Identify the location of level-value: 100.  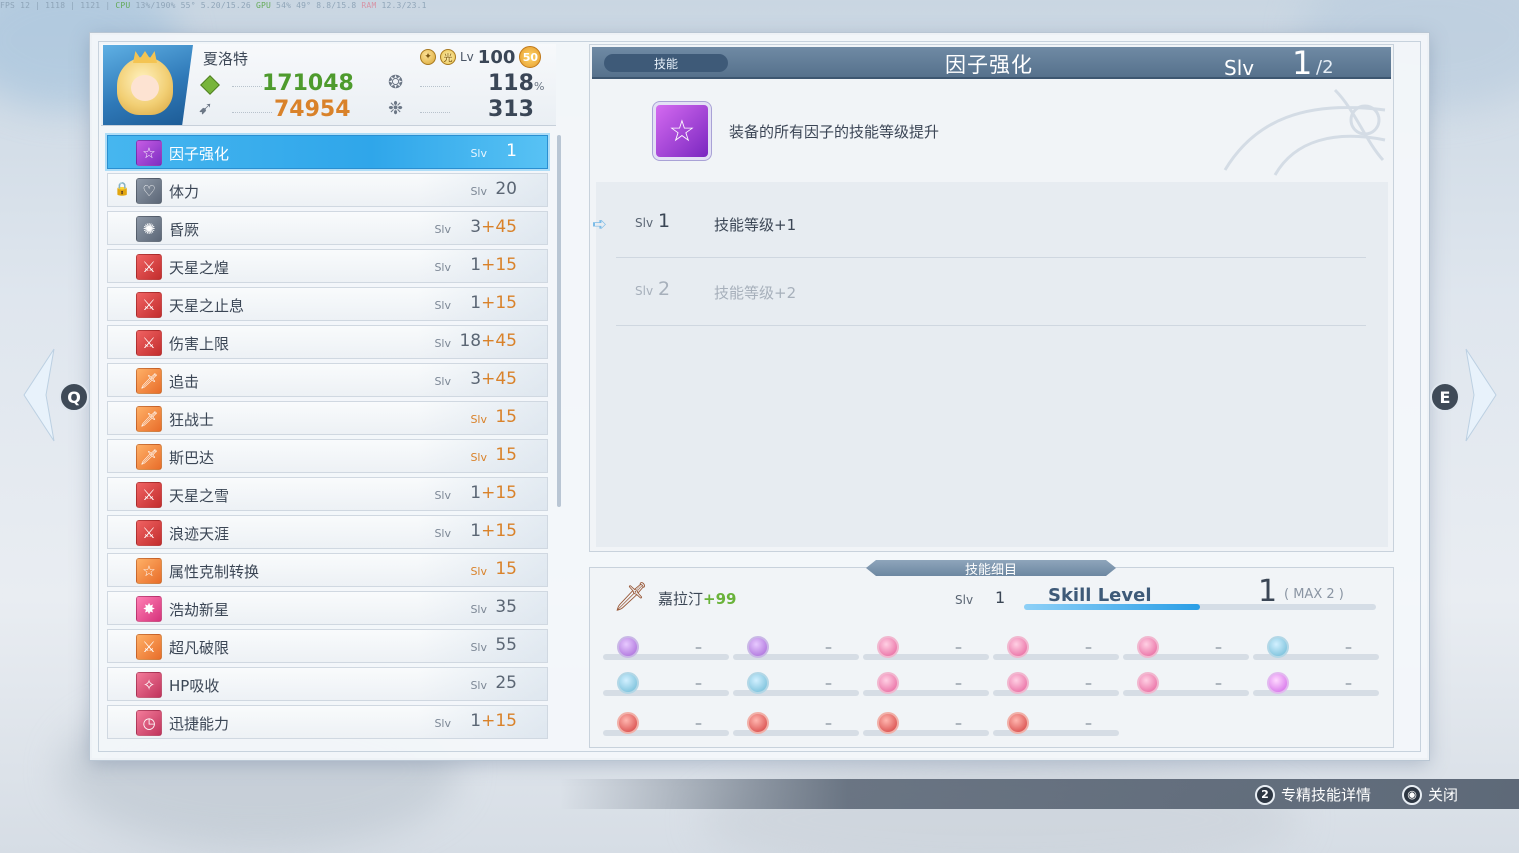
(496, 57).